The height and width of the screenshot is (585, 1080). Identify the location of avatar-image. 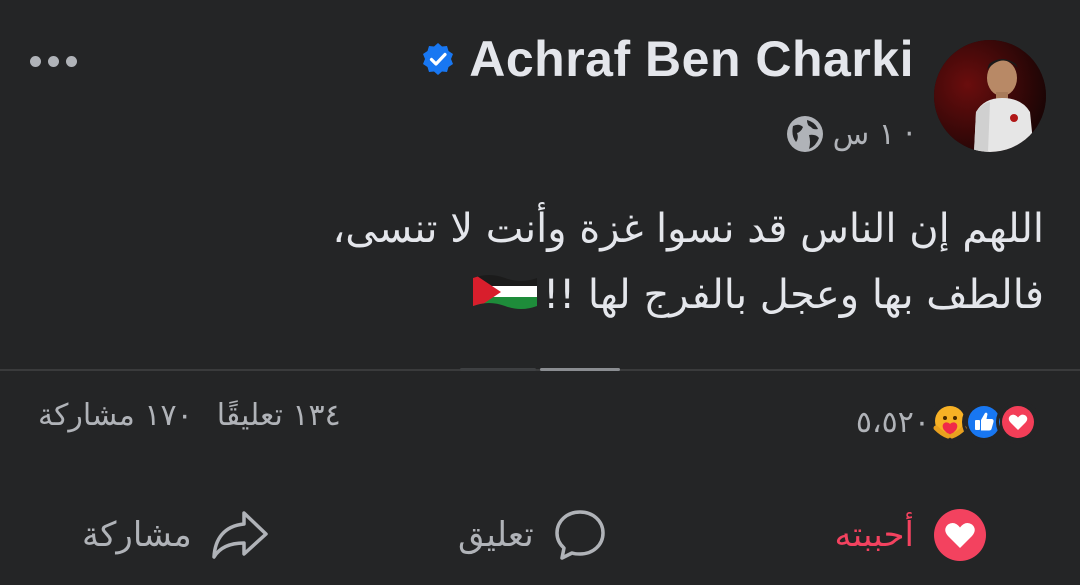
(990, 96).